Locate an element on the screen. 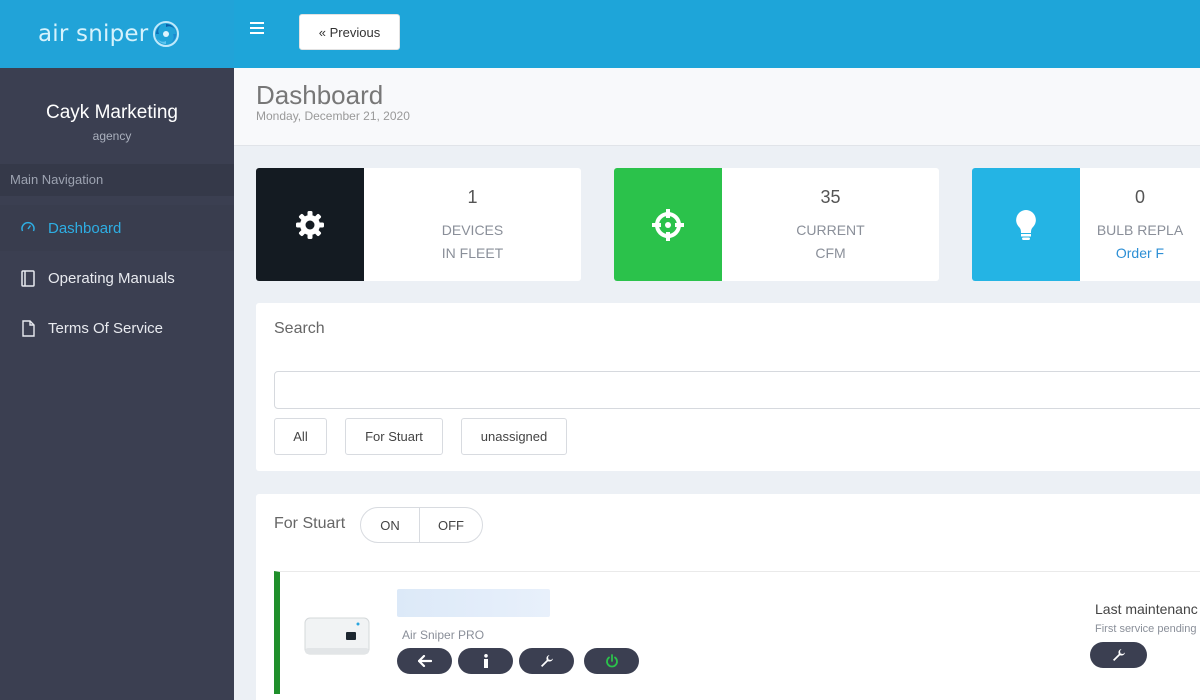 The width and height of the screenshot is (1200, 700). maintenance-status: First service pending is located at coordinates (1146, 629).